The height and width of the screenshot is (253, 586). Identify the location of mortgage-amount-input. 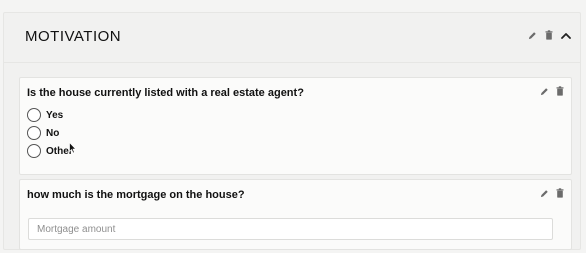
(290, 229).